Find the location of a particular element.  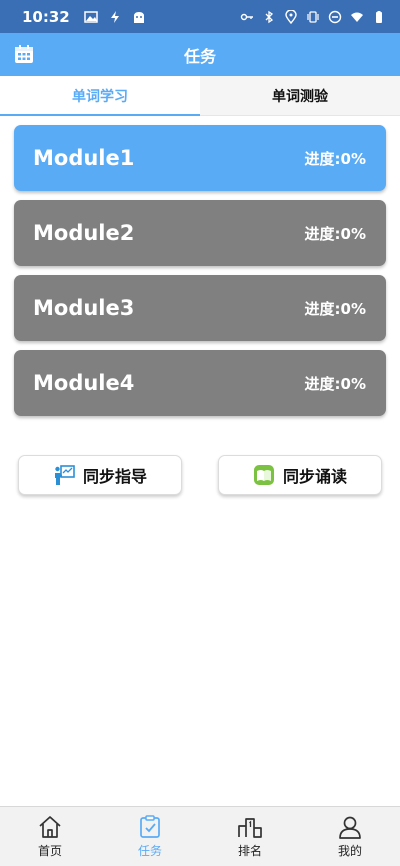

home-icon is located at coordinates (50, 827).